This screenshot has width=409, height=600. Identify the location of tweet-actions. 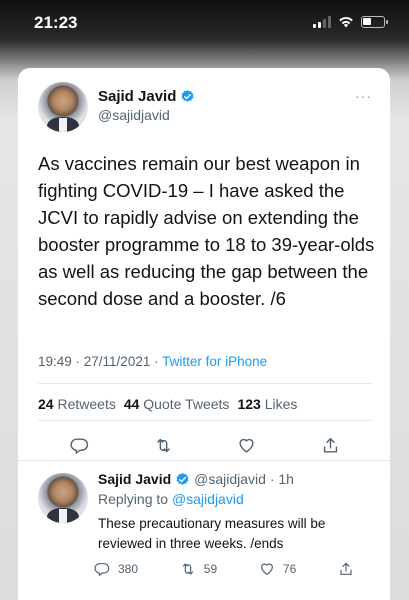
(205, 445).